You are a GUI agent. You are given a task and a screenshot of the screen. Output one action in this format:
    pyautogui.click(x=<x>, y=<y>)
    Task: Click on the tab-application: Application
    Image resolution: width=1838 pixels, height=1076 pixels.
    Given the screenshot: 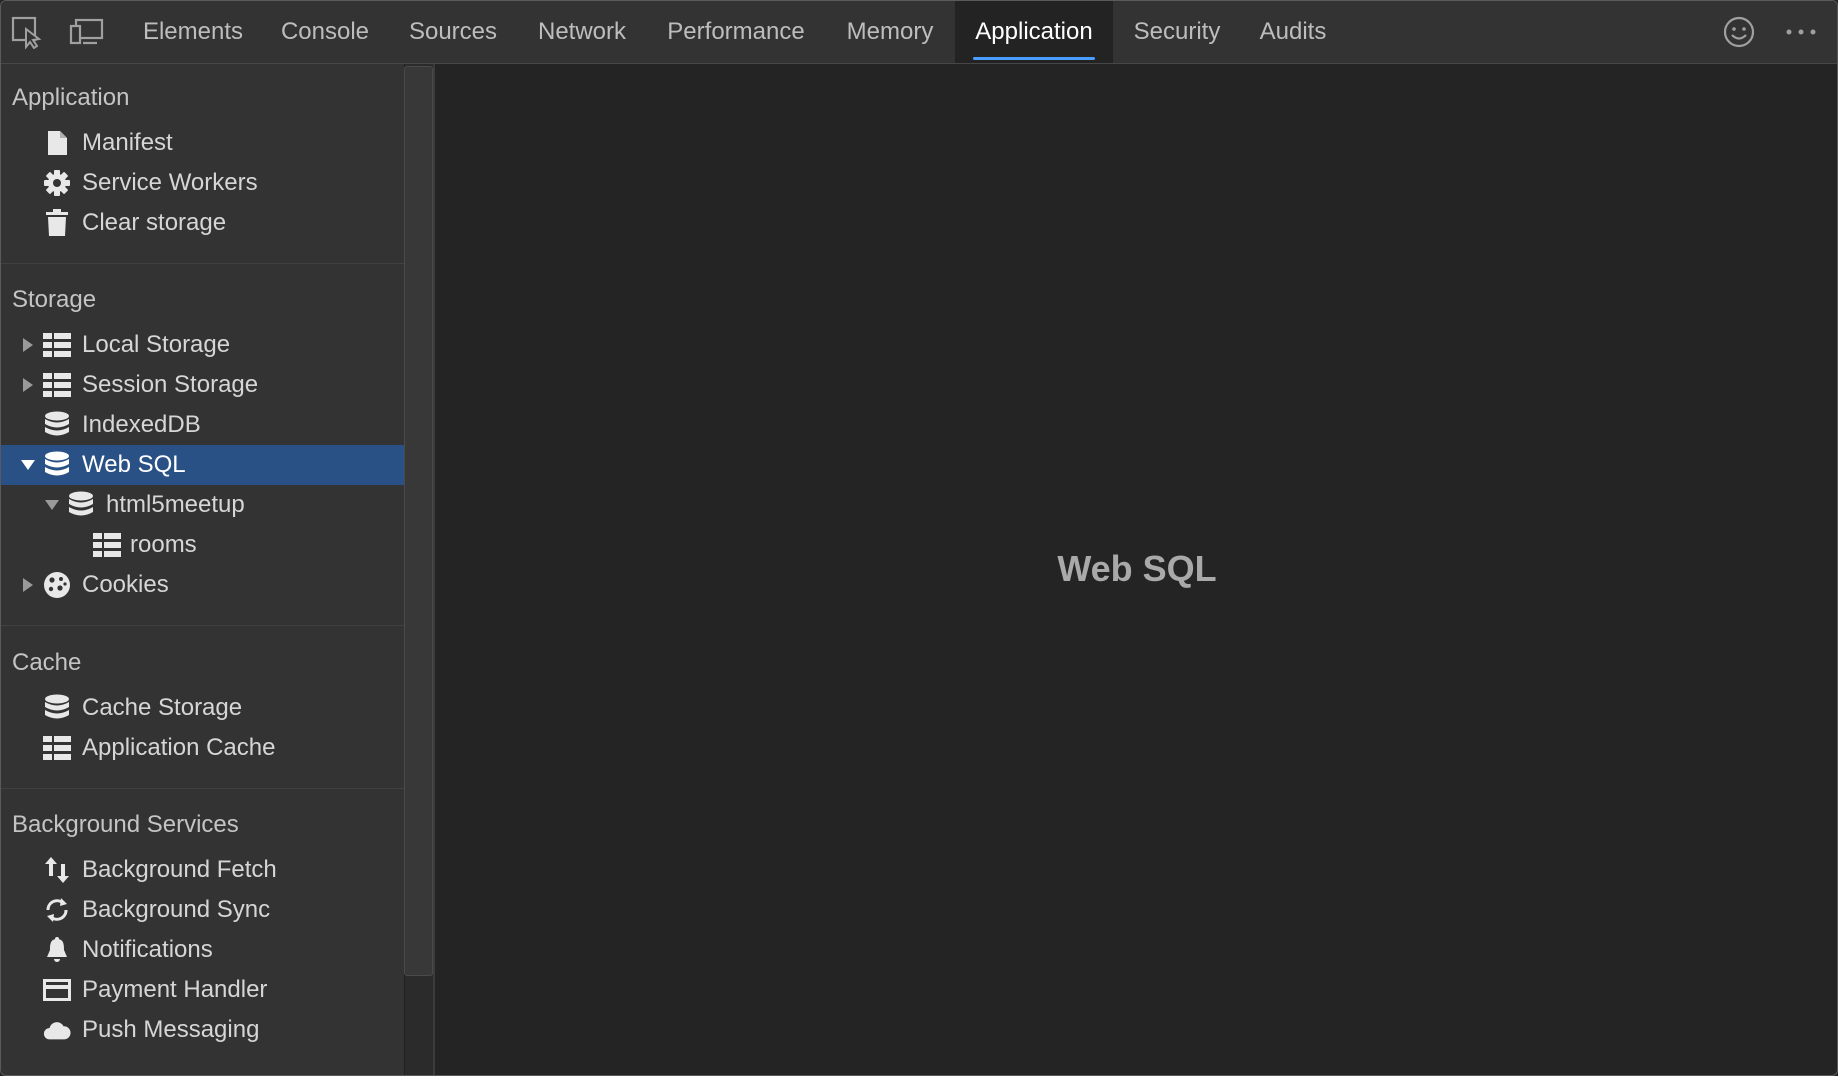 What is the action you would take?
    pyautogui.click(x=1034, y=32)
    